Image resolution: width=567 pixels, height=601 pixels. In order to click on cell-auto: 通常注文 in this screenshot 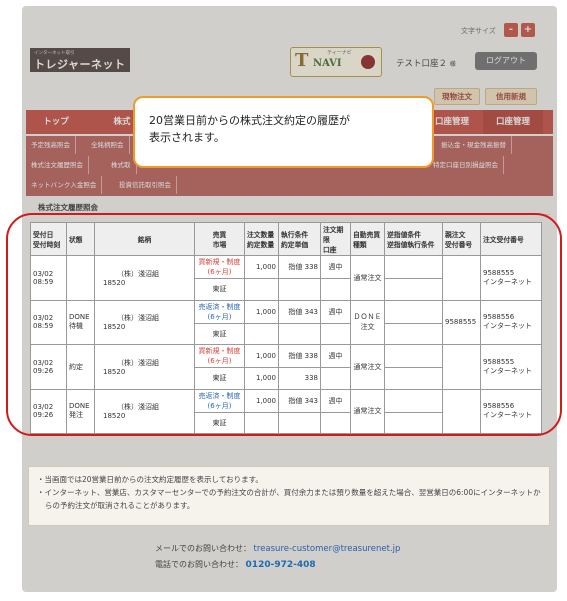, I will do `click(367, 278)`.